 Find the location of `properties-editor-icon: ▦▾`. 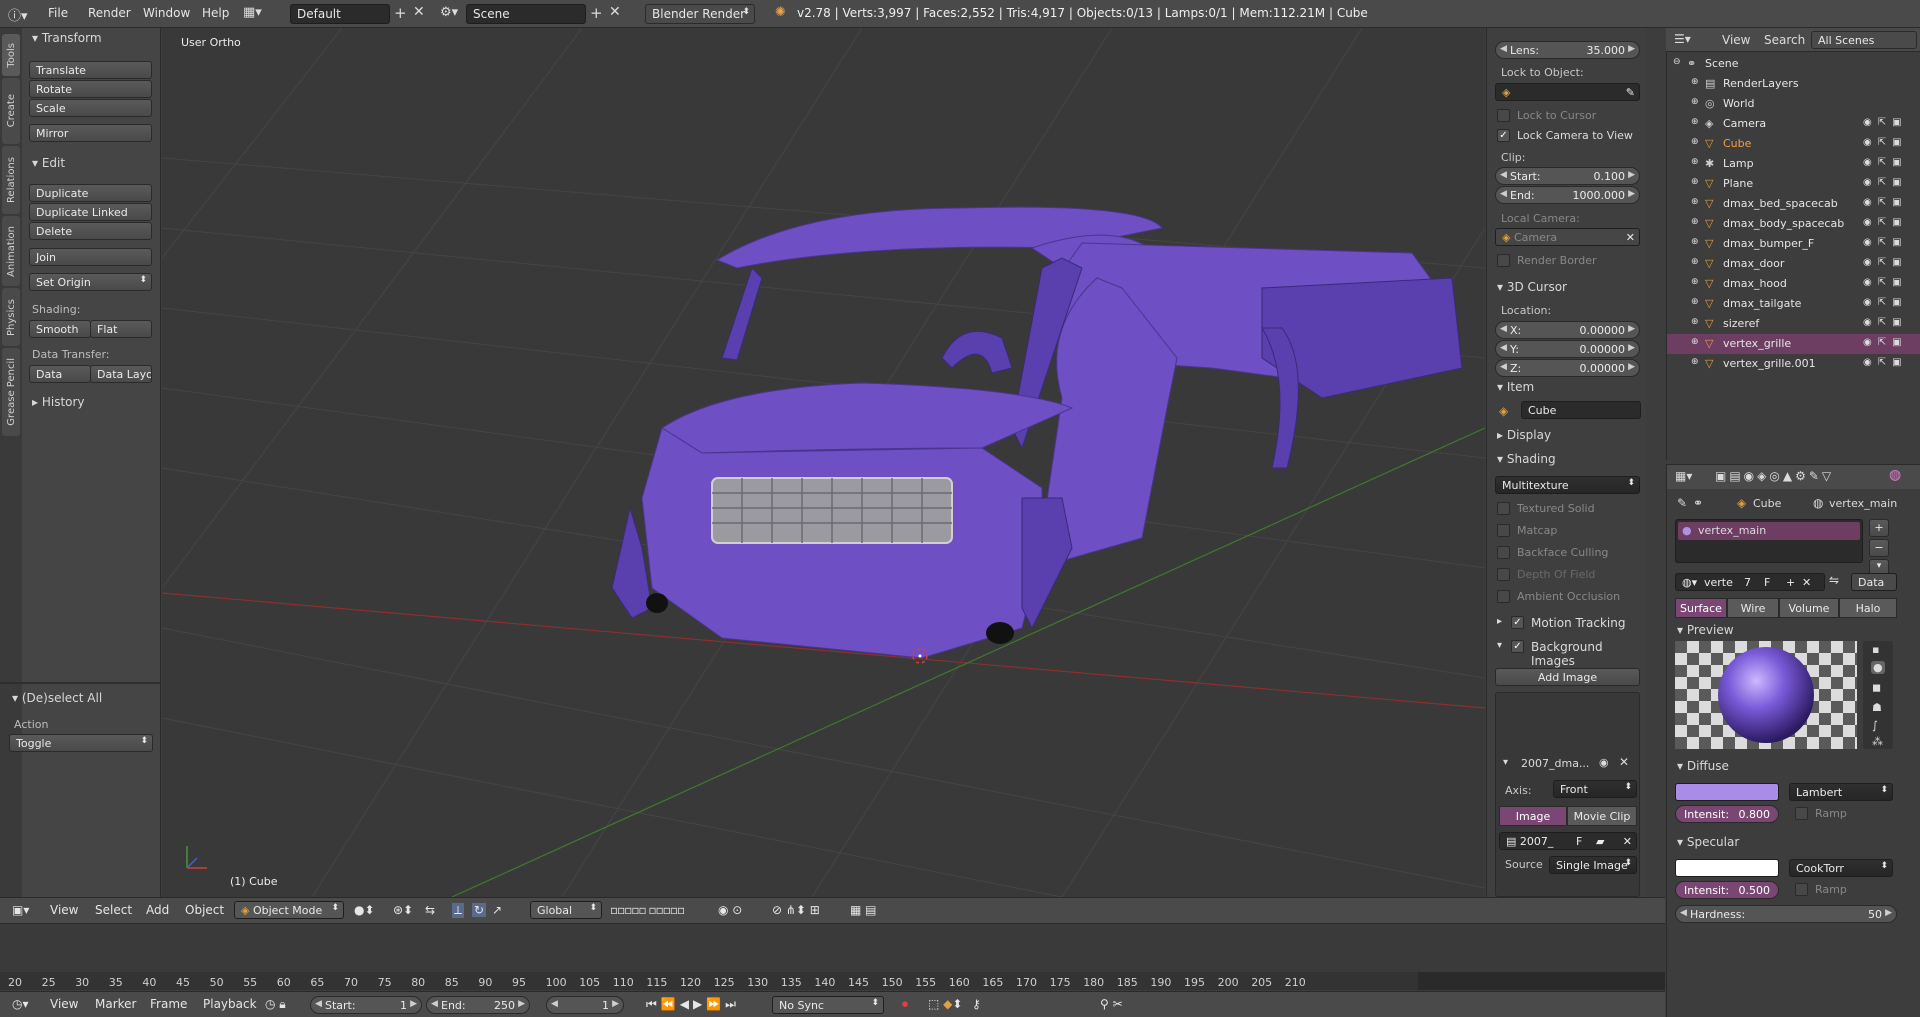

properties-editor-icon: ▦▾ is located at coordinates (1683, 476).